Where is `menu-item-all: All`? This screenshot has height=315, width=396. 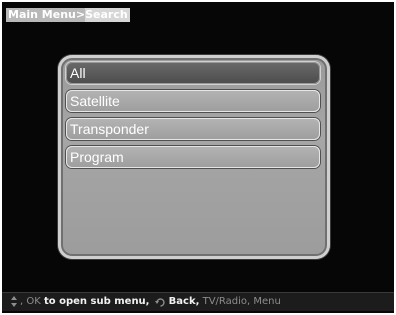
menu-item-all: All is located at coordinates (193, 73).